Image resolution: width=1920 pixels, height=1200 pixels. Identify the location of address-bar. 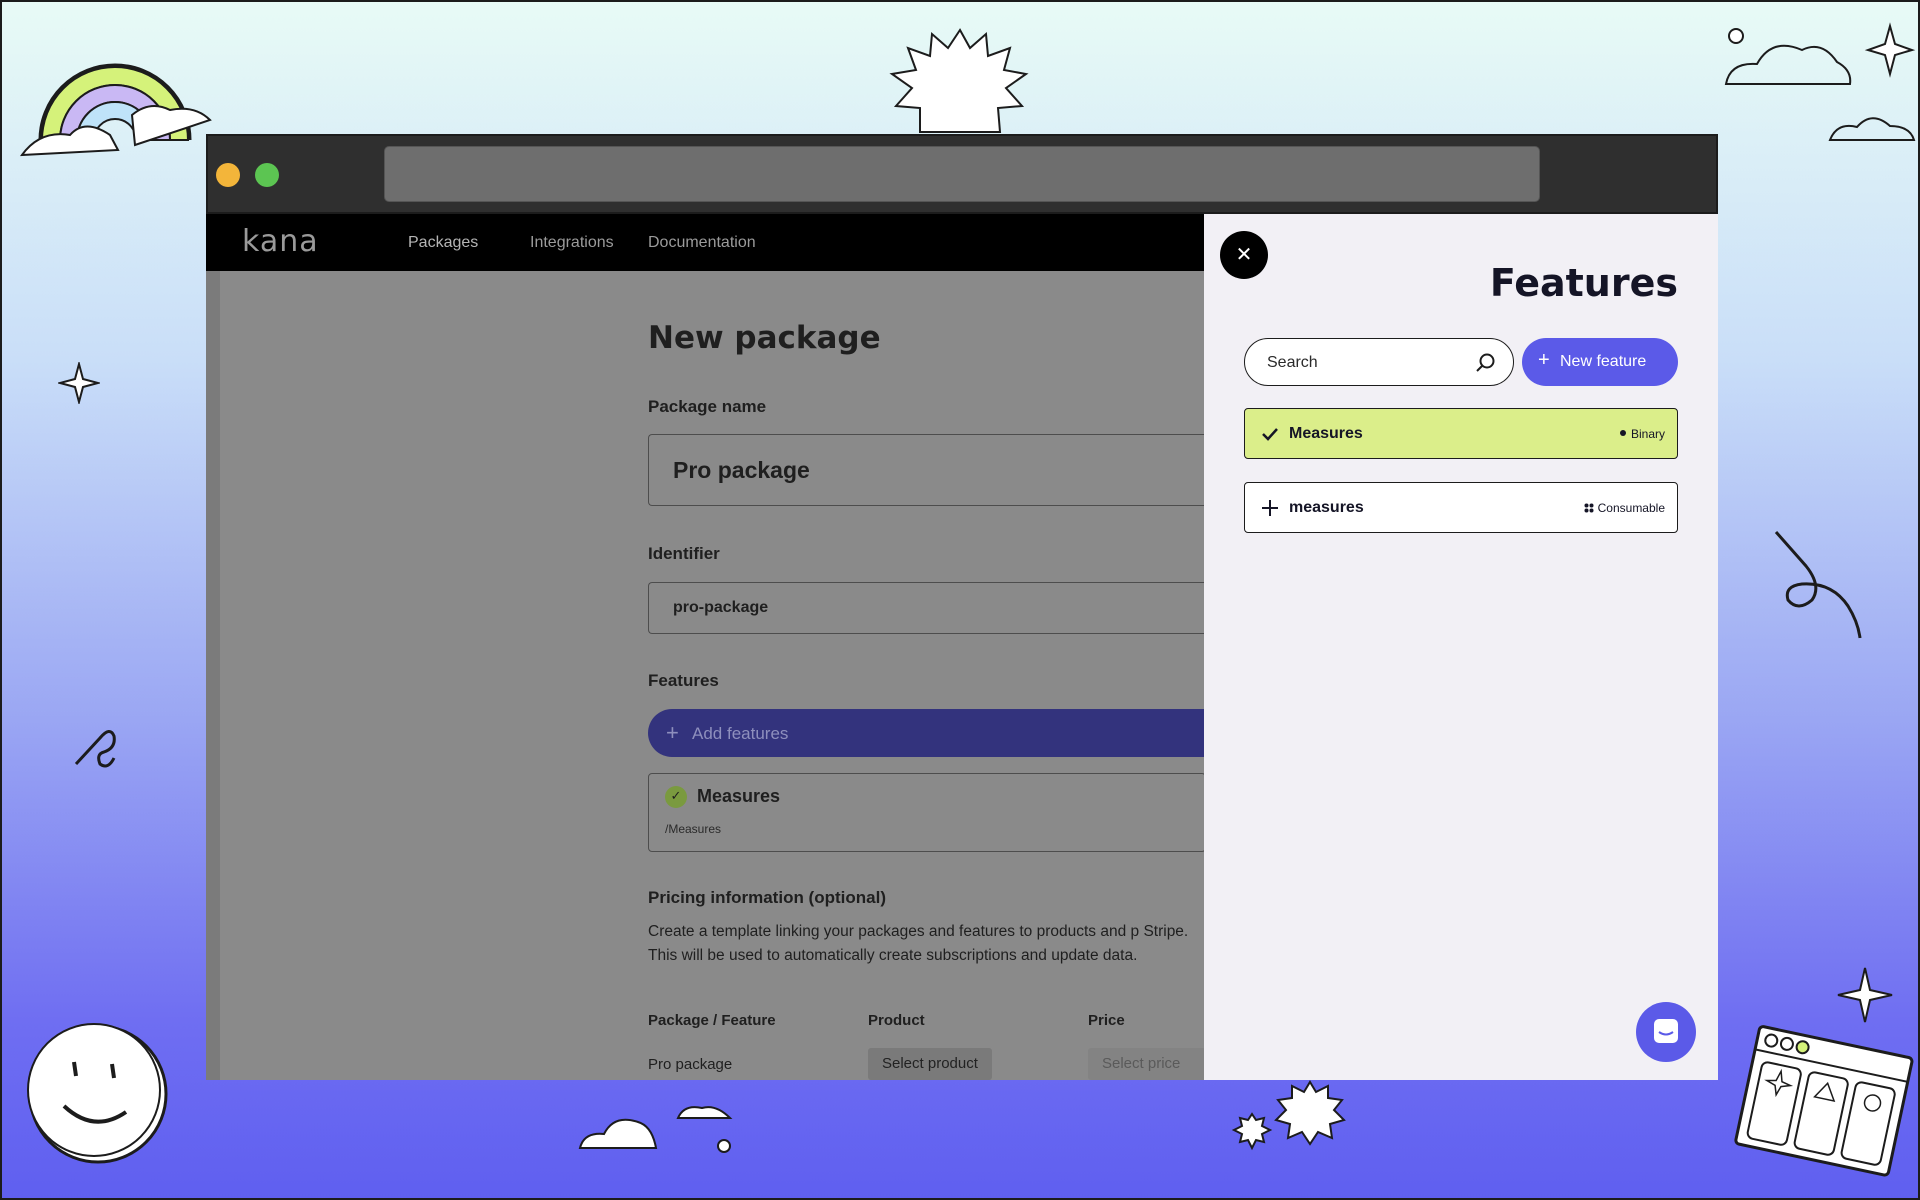
(962, 174).